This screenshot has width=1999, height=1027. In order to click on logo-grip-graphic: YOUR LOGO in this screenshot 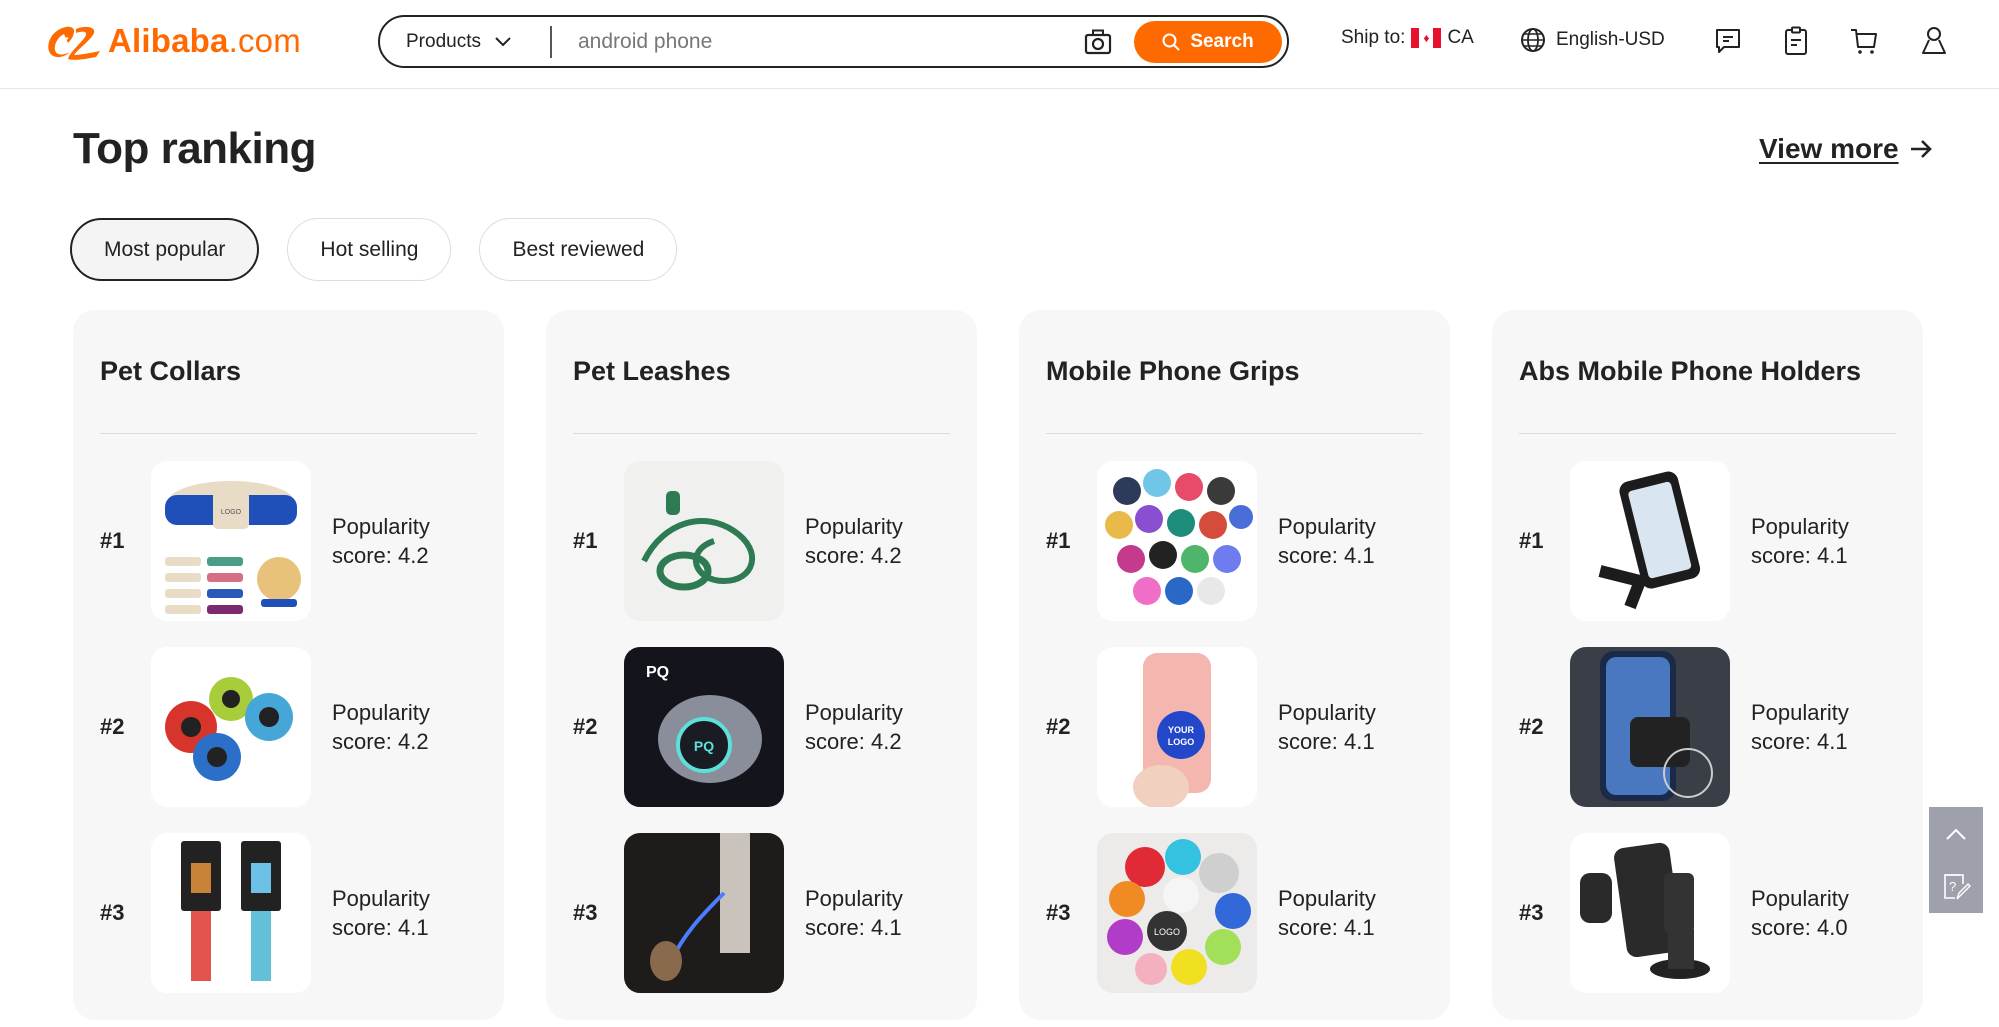, I will do `click(1172, 730)`.